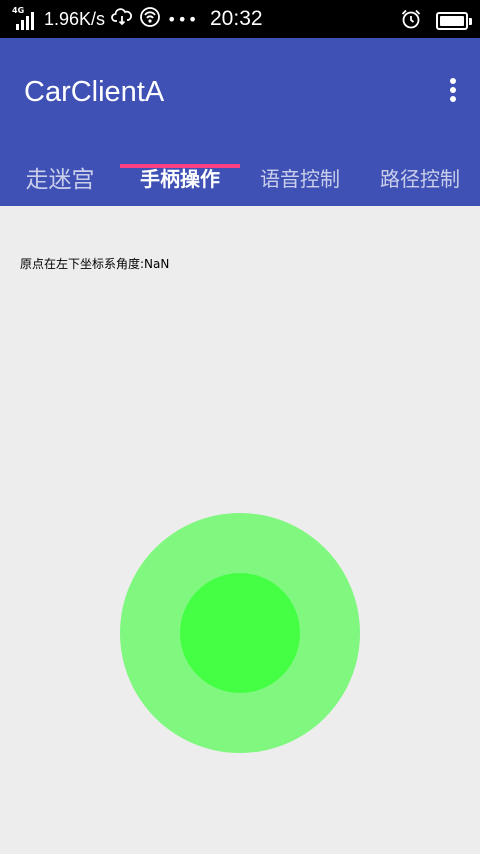 The image size is (480, 854). What do you see at coordinates (122, 19) in the screenshot?
I see `cloud-sync-icon` at bounding box center [122, 19].